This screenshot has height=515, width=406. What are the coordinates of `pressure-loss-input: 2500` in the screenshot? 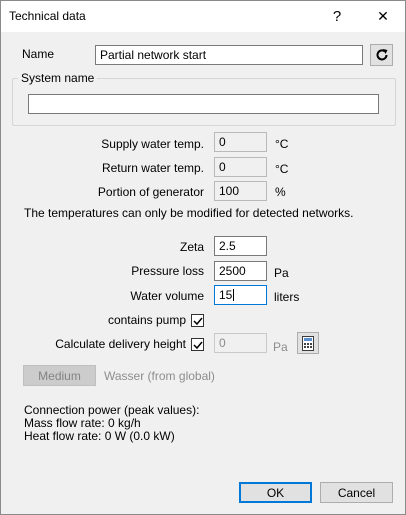 It's located at (240, 271).